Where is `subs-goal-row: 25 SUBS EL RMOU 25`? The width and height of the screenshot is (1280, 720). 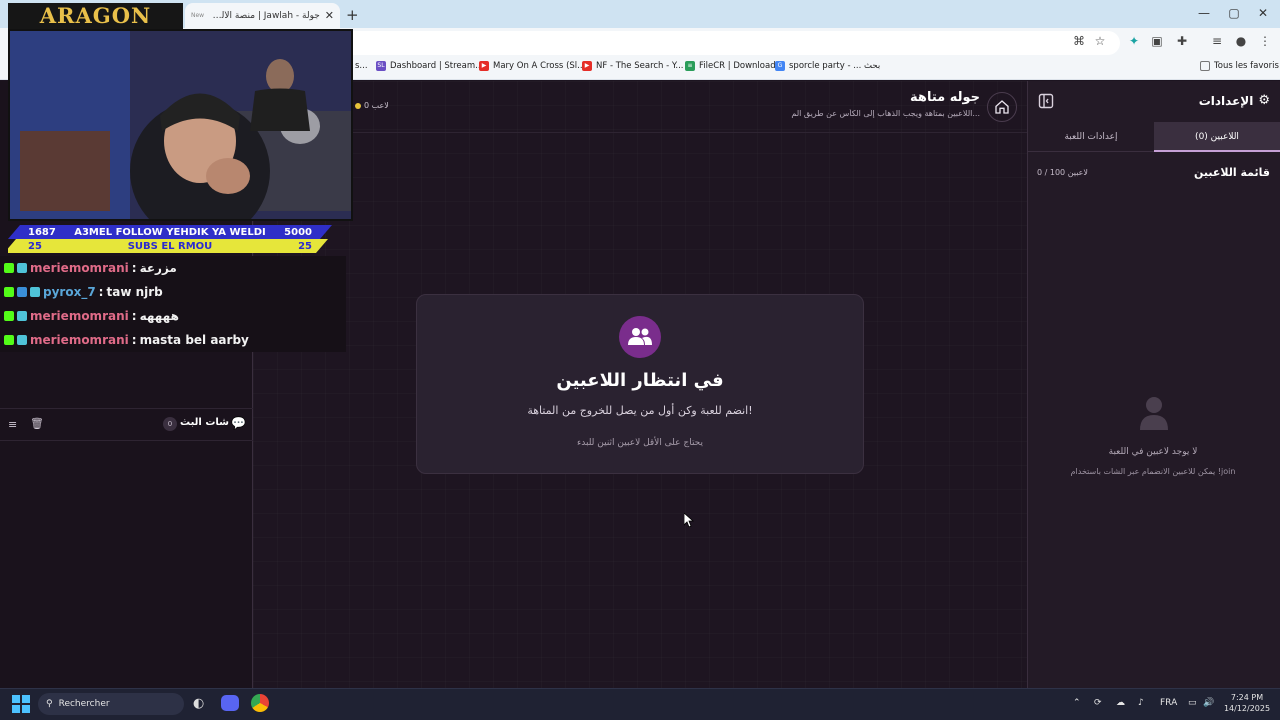
subs-goal-row: 25 SUBS EL RMOU 25 is located at coordinates (170, 246).